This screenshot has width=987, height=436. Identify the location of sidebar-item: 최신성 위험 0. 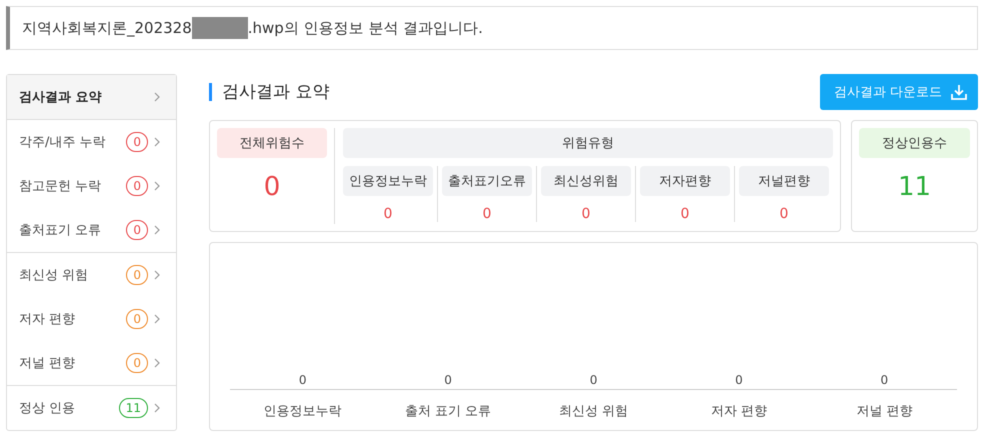
(91, 275).